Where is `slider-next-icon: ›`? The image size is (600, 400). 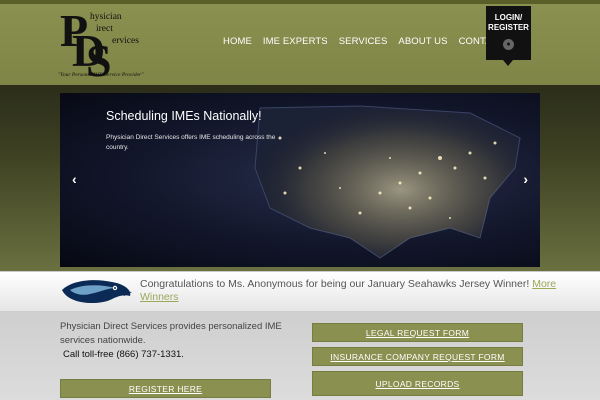
slider-next-icon: › is located at coordinates (525, 179).